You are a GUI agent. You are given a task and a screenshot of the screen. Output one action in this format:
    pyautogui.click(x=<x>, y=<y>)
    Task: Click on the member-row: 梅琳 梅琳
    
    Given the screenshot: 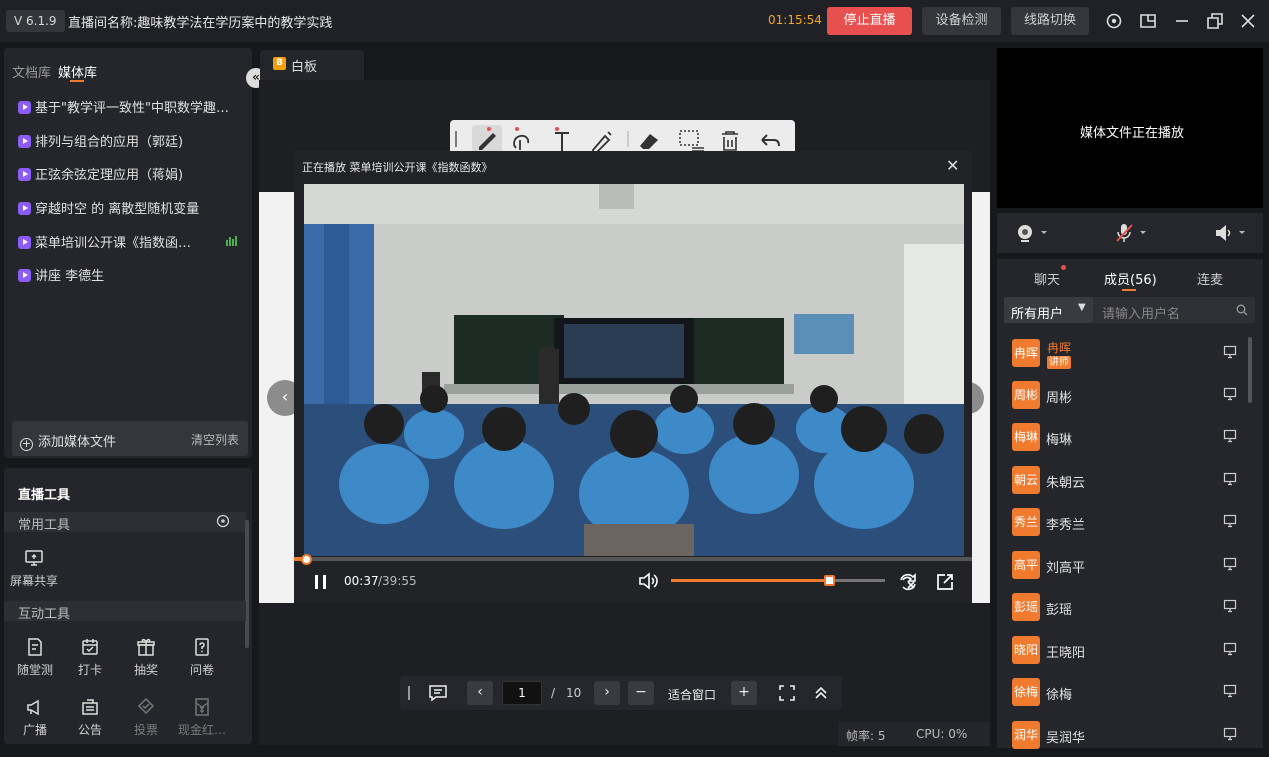 What is the action you would take?
    pyautogui.click(x=1124, y=438)
    